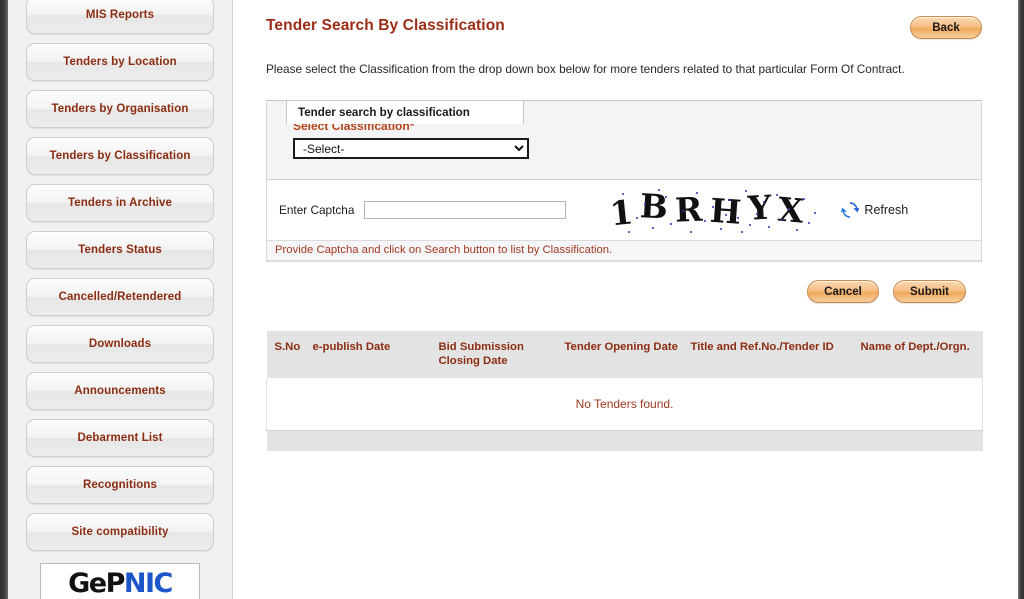  I want to click on sidebar-item-label: Tenders by Location, so click(120, 62).